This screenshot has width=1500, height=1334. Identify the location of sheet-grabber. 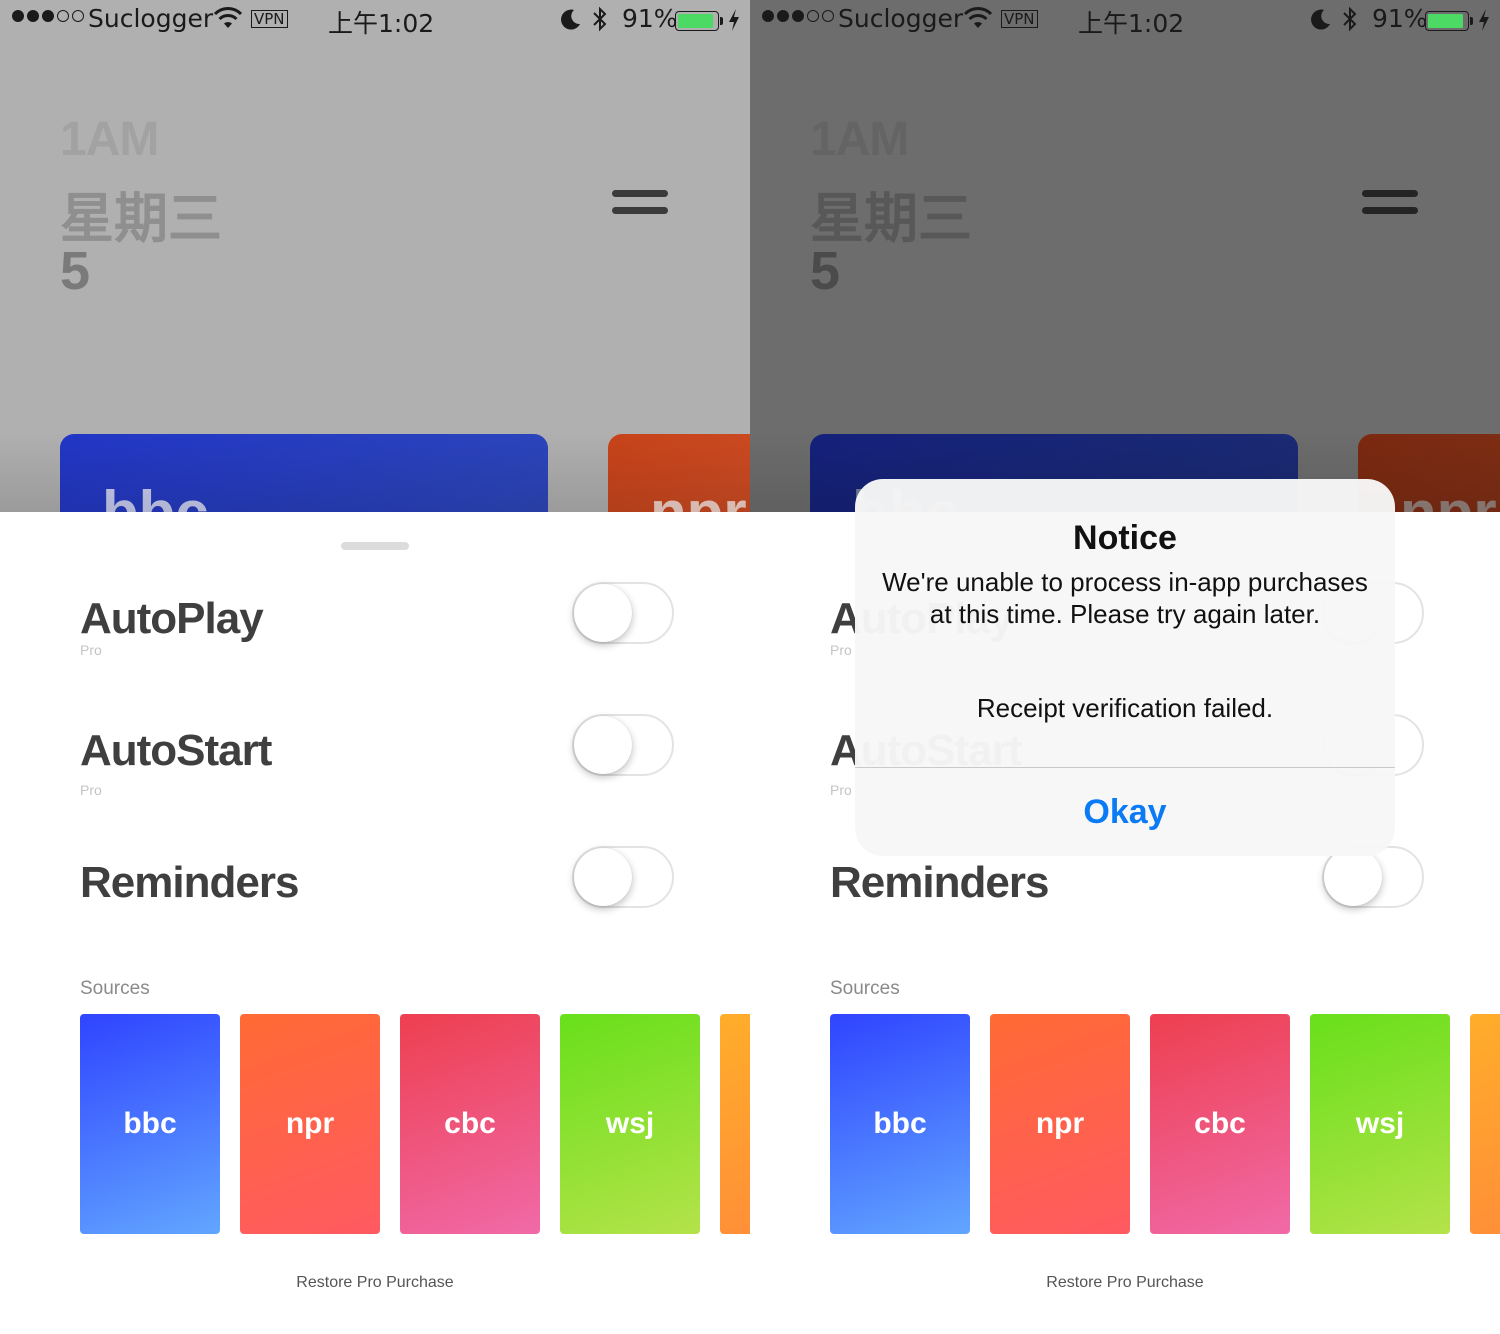
(375, 546).